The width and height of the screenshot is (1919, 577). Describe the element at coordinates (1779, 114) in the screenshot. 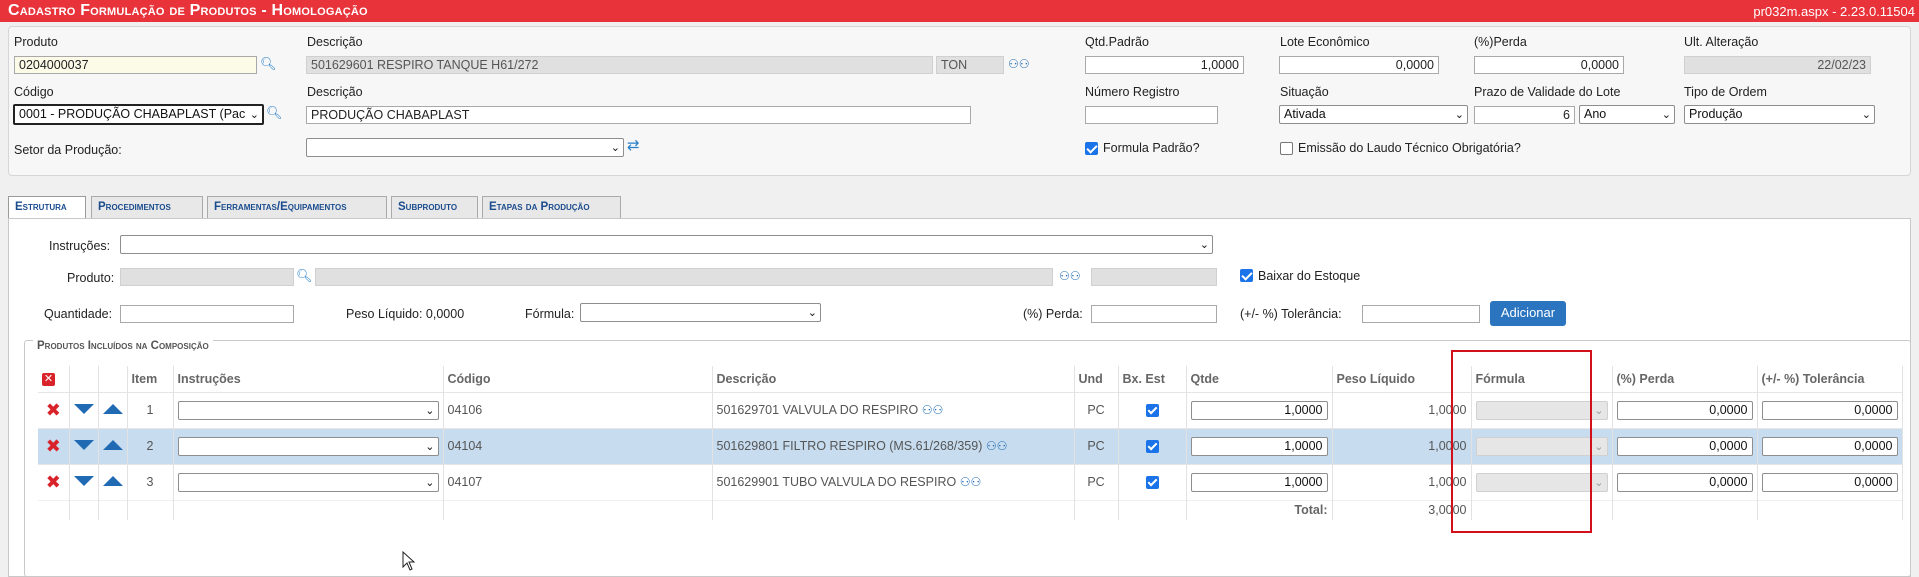

I see `tipo-ordem-select: Produção ⌄` at that location.